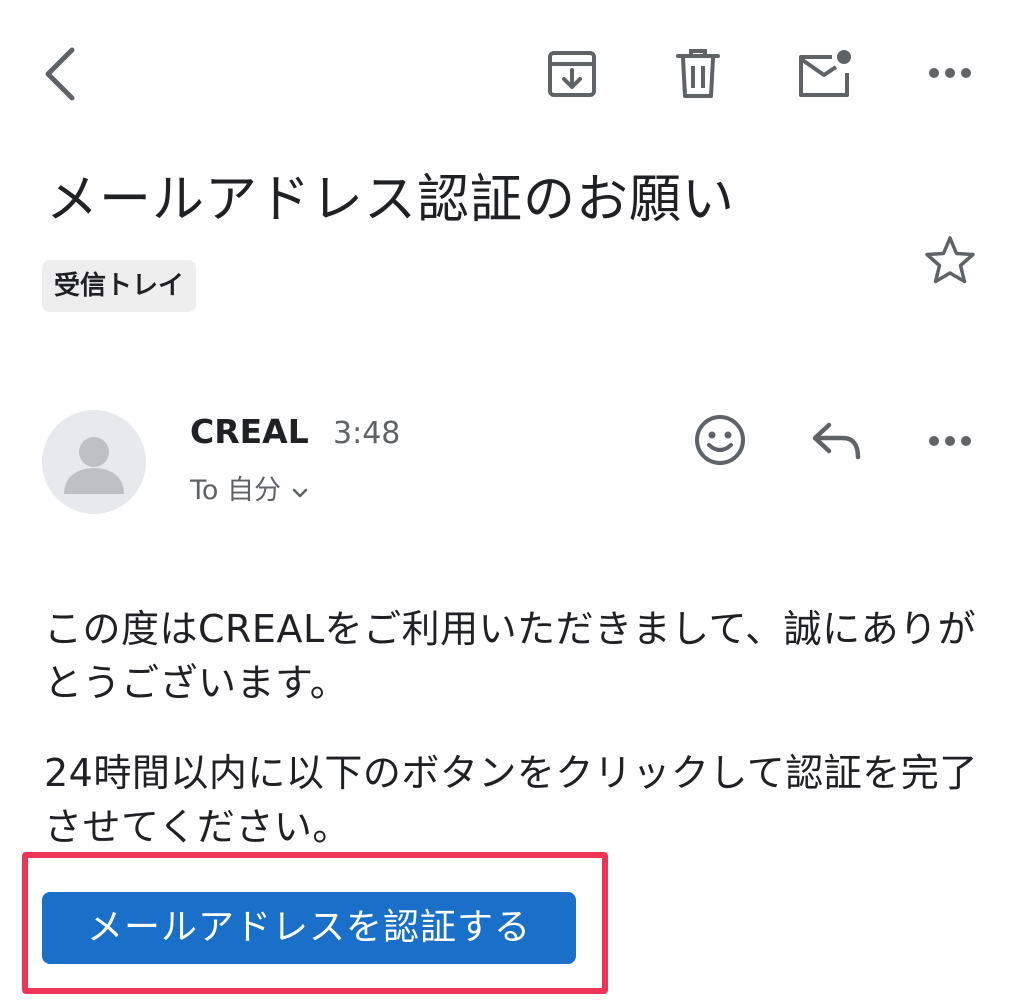 Image resolution: width=1024 pixels, height=1004 pixels. I want to click on recipient-details-toggle: To 自分, so click(249, 491).